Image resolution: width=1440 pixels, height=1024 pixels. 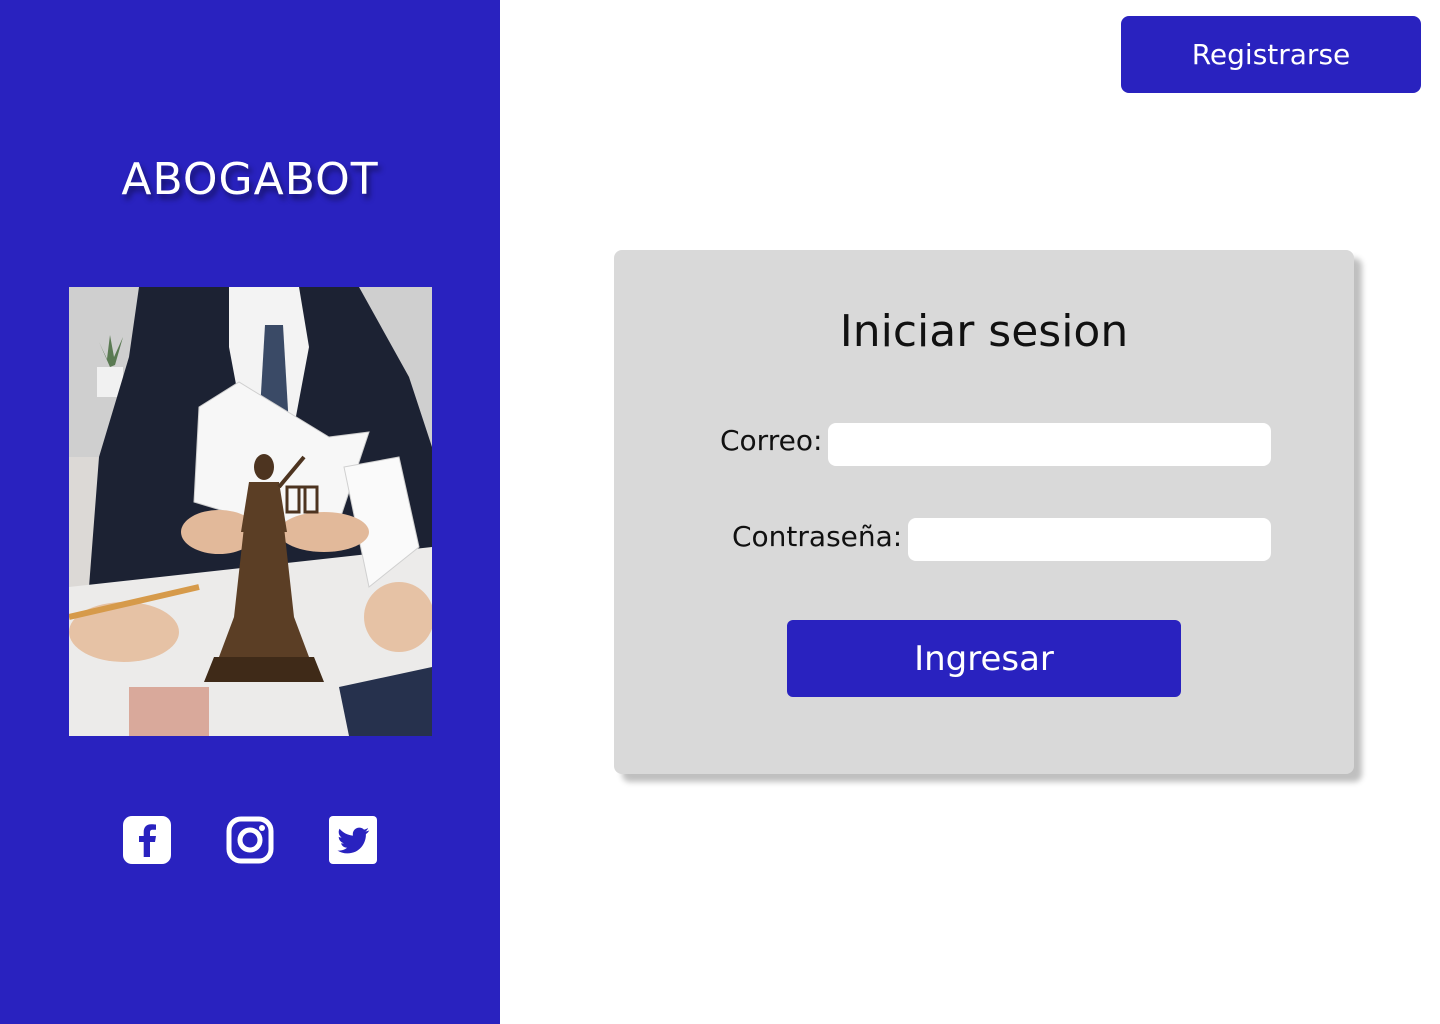 I want to click on social-links, so click(x=250, y=840).